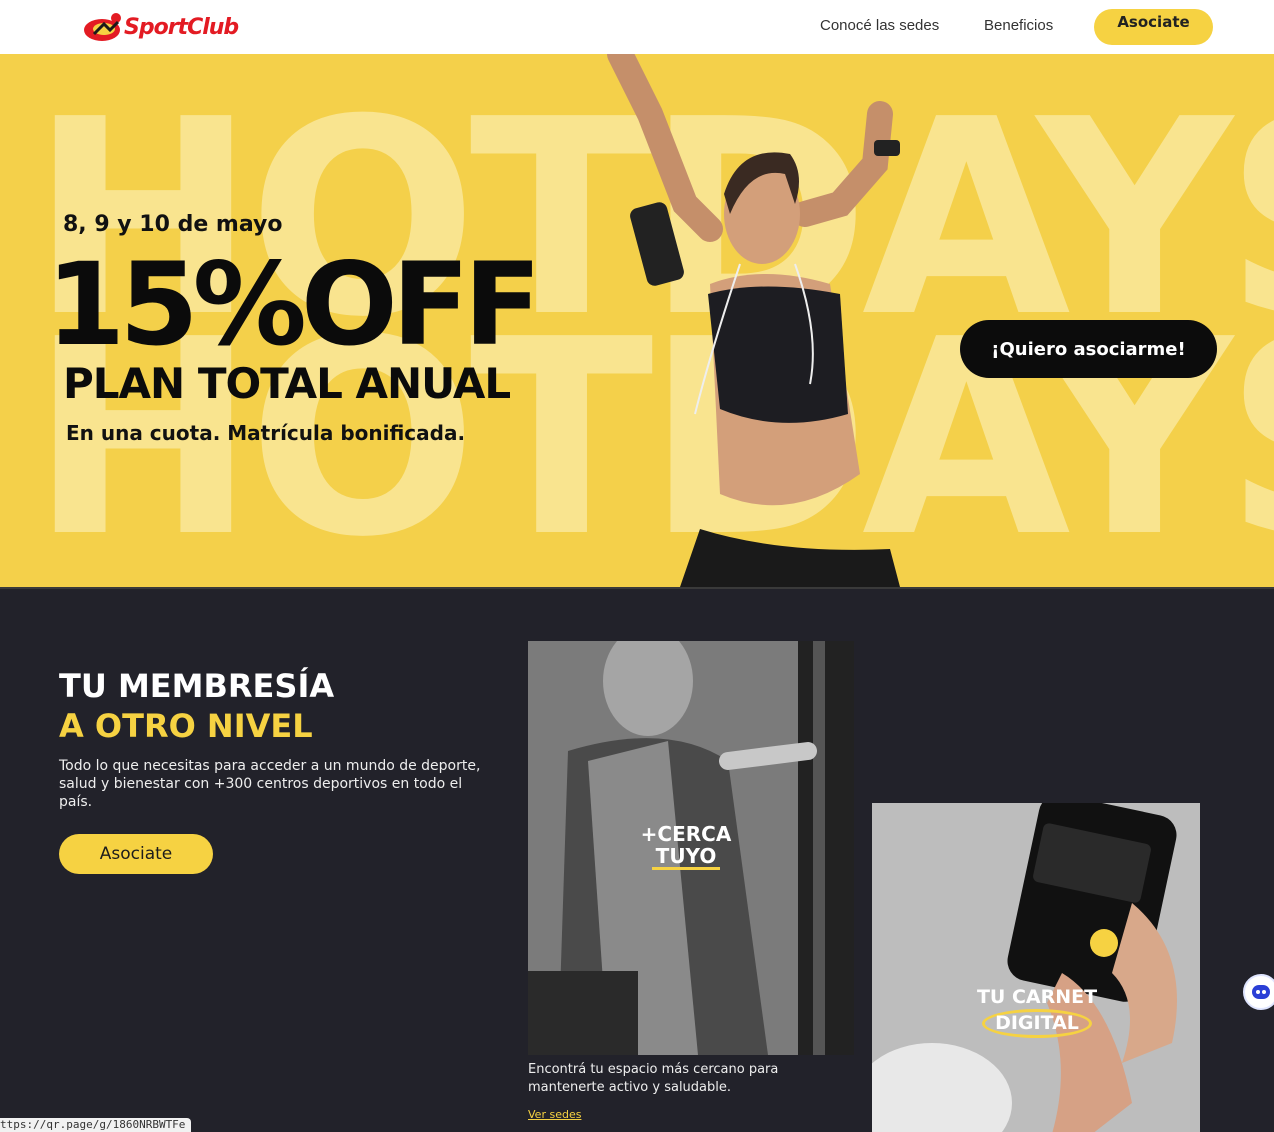 This screenshot has width=1274, height=1132. Describe the element at coordinates (266, 433) in the screenshot. I see `promo-subtitle: En una cuota. Matrícula bonificada.` at that location.